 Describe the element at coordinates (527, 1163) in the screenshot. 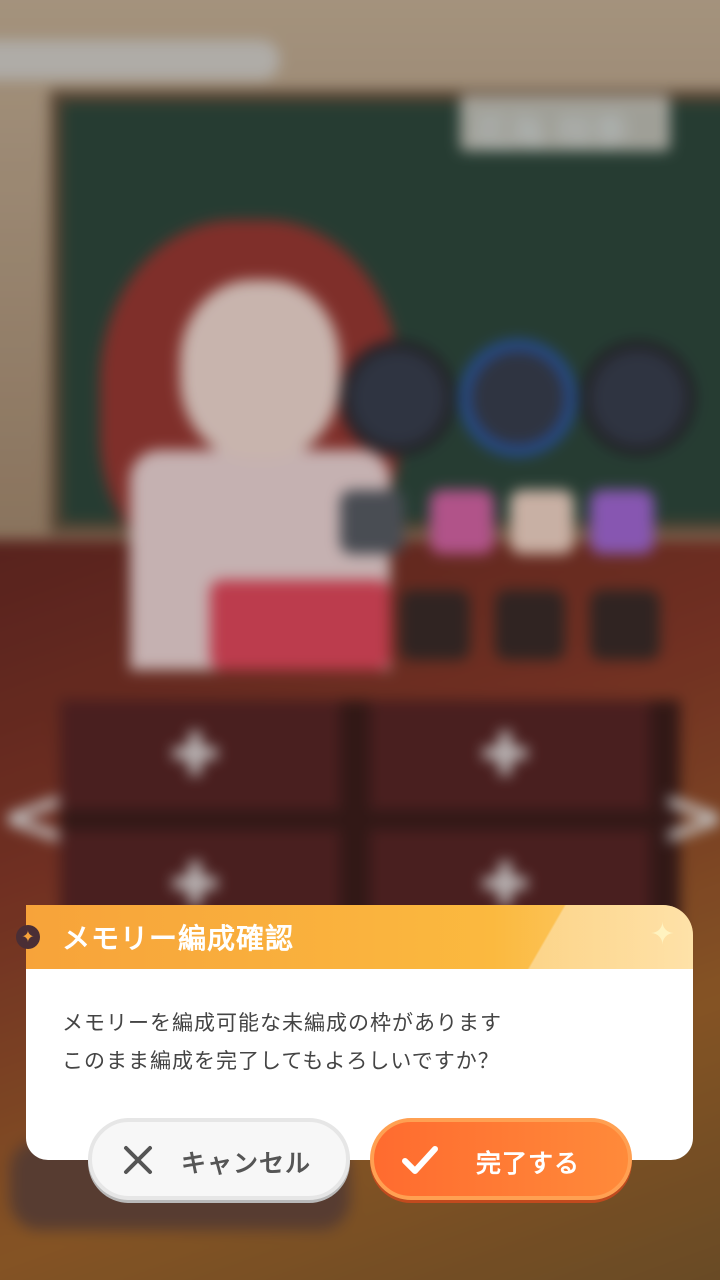

I see `confirm-button-label: 完了する` at that location.